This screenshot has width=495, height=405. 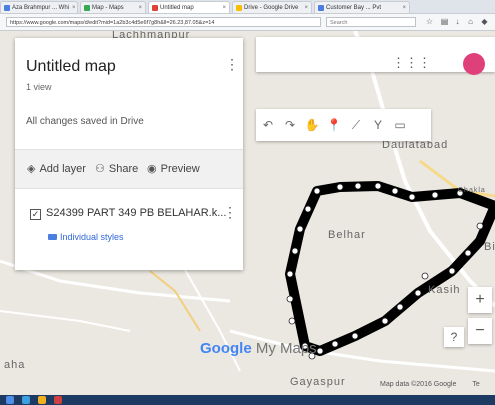 What do you see at coordinates (444, 21) in the screenshot?
I see `reading-list-icon: ▤` at bounding box center [444, 21].